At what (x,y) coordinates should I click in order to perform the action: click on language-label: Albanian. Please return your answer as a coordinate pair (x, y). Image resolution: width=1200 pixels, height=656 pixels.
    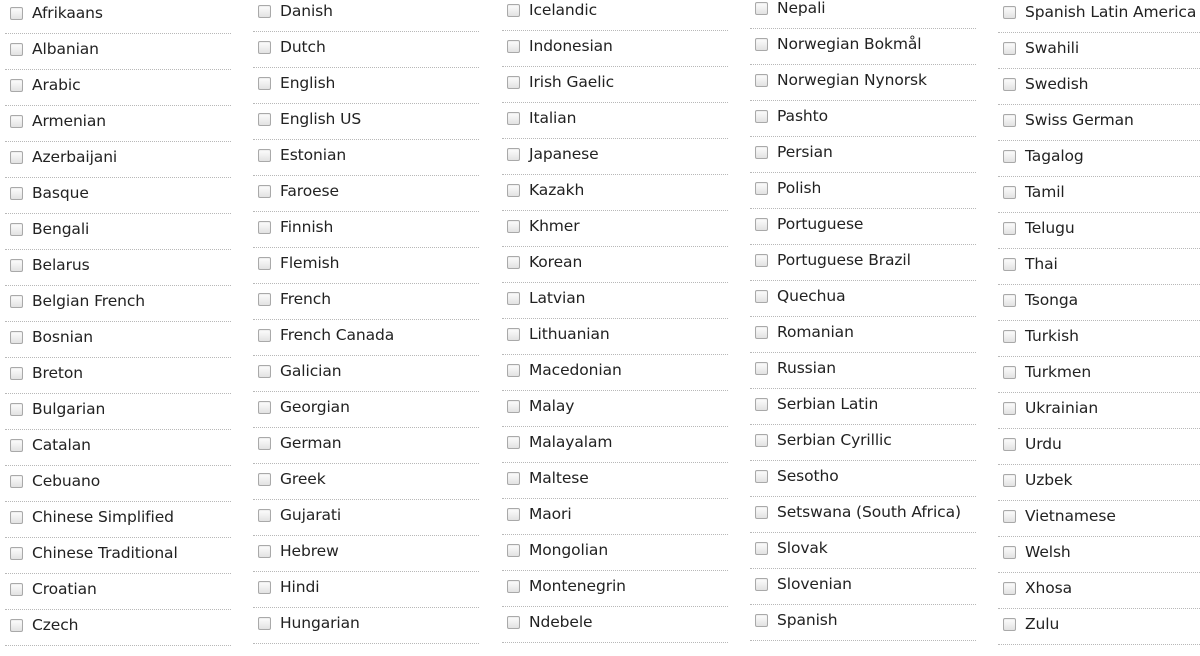
    Looking at the image, I should click on (65, 49).